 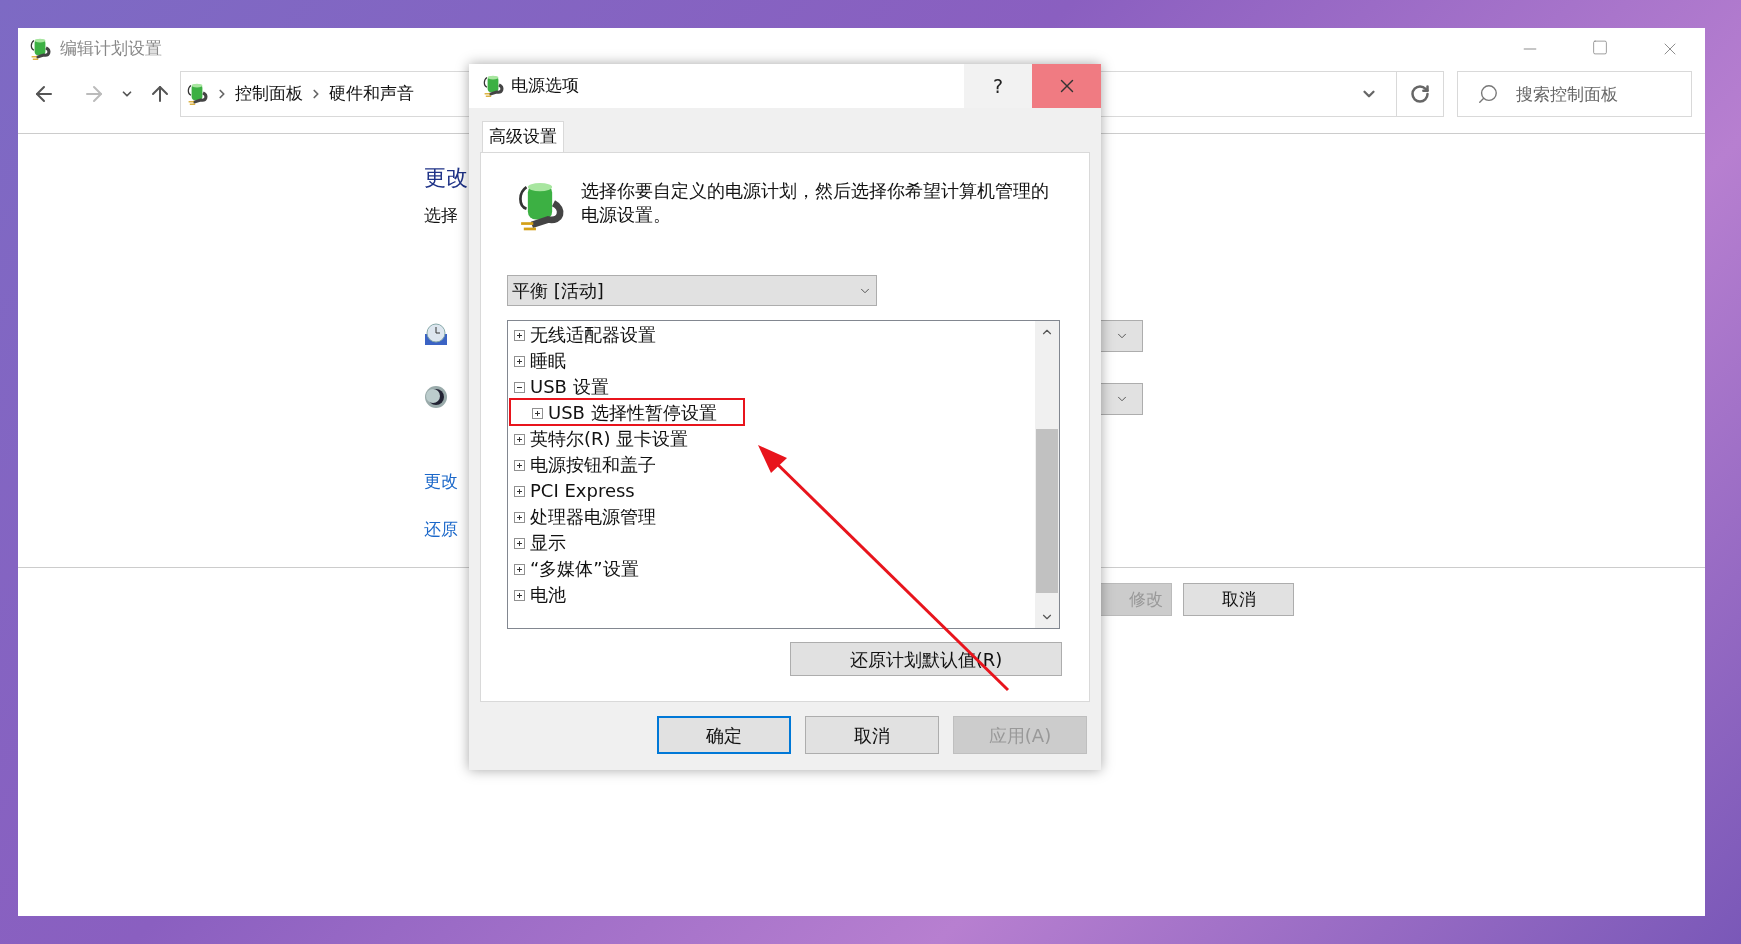 What do you see at coordinates (815, 203) in the screenshot?
I see `description: 选择你要自定义的电源计划，然后选择你希望计算机管理的电源设置。` at bounding box center [815, 203].